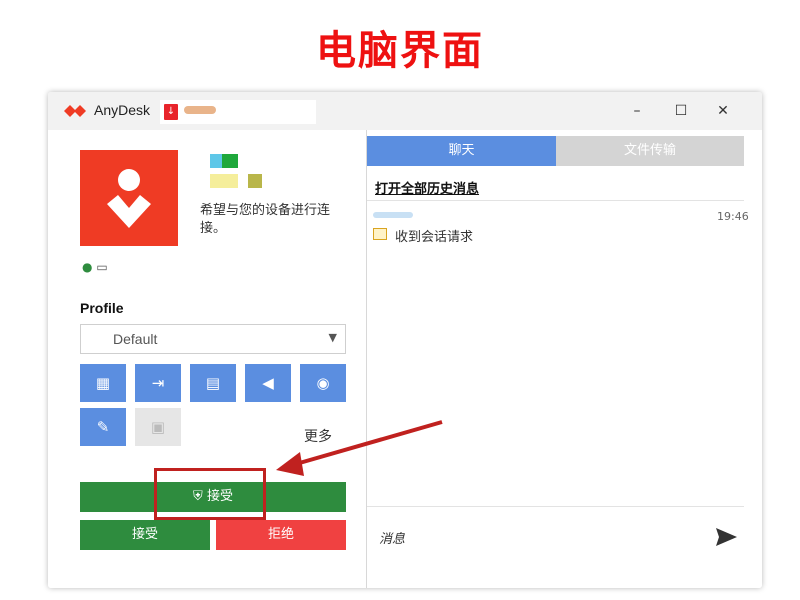 The width and height of the screenshot is (800, 600). I want to click on switch-side-button: ⇥, so click(158, 383).